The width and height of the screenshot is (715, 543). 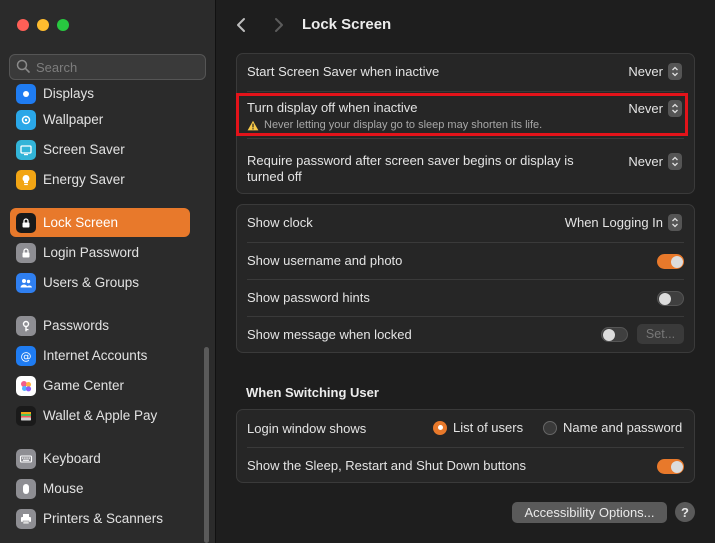 I want to click on radio-name-and-password: Name and password, so click(x=612, y=427).